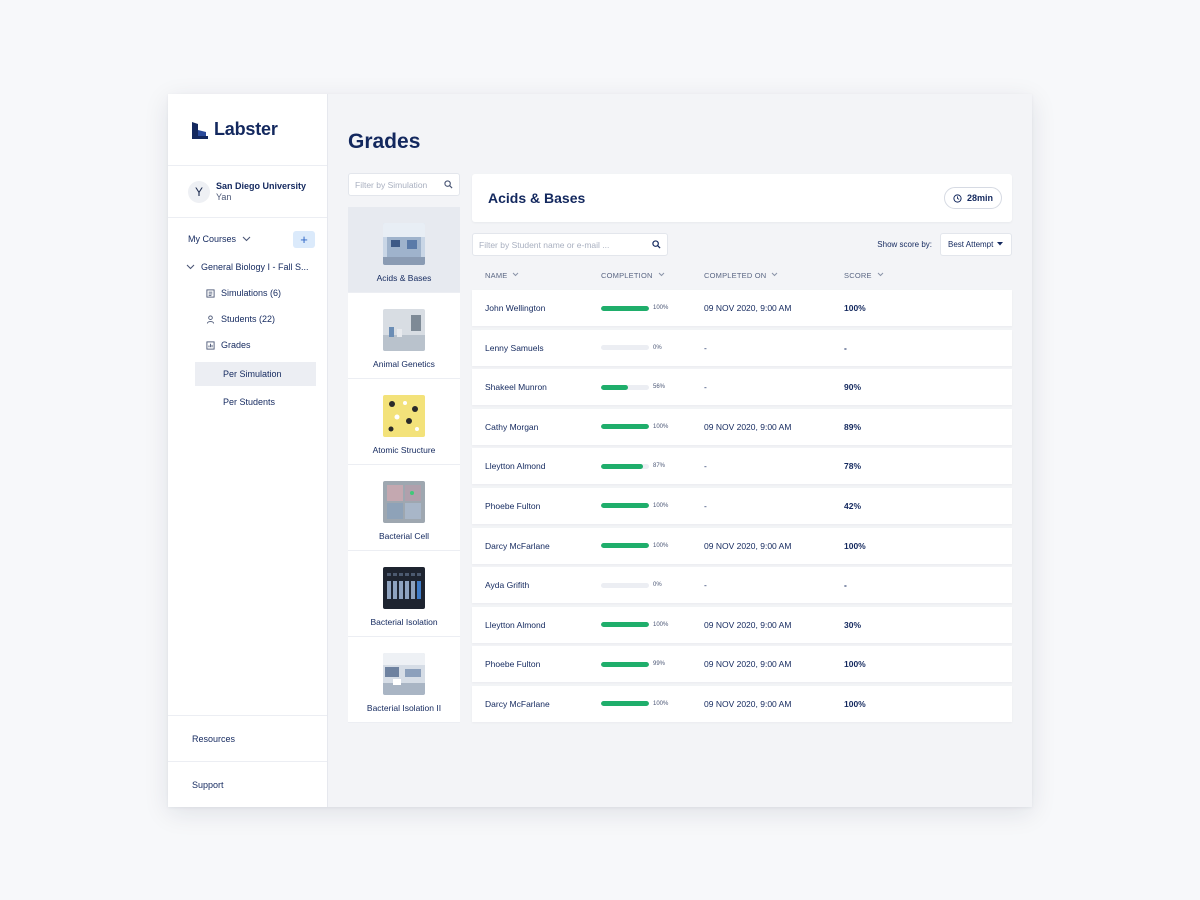  Describe the element at coordinates (536, 427) in the screenshot. I see `student-name: Cathy Morgan` at that location.